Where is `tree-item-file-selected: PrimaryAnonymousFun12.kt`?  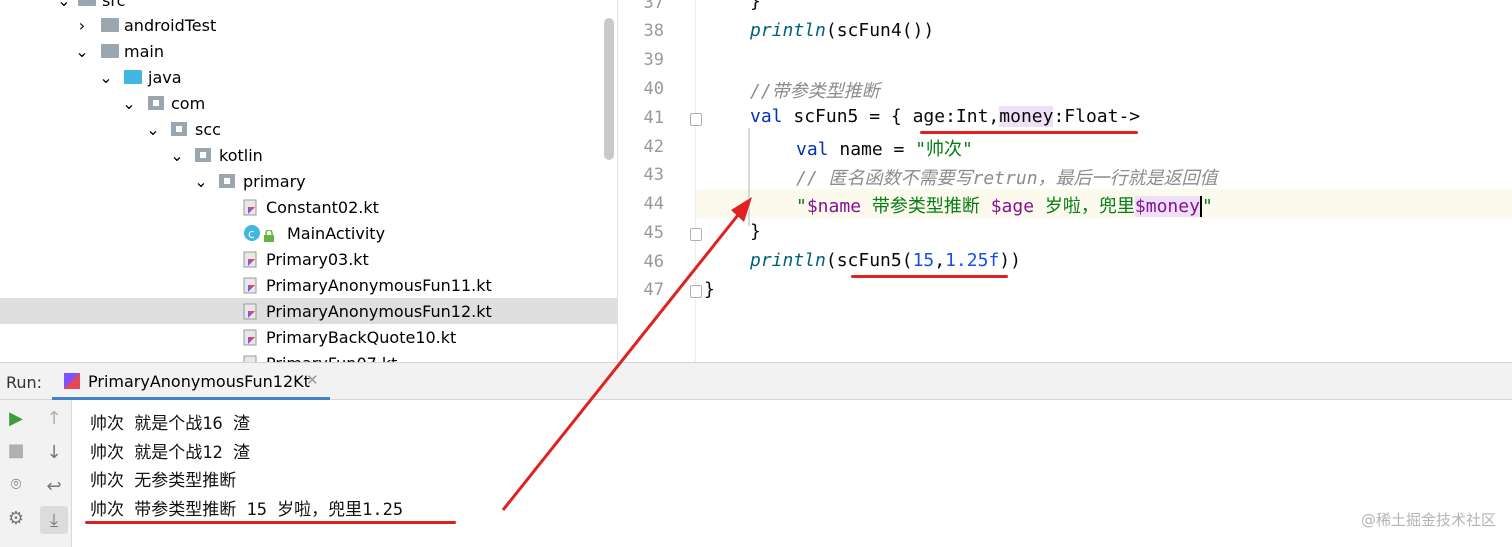 tree-item-file-selected: PrimaryAnonymousFun12.kt is located at coordinates (308, 311).